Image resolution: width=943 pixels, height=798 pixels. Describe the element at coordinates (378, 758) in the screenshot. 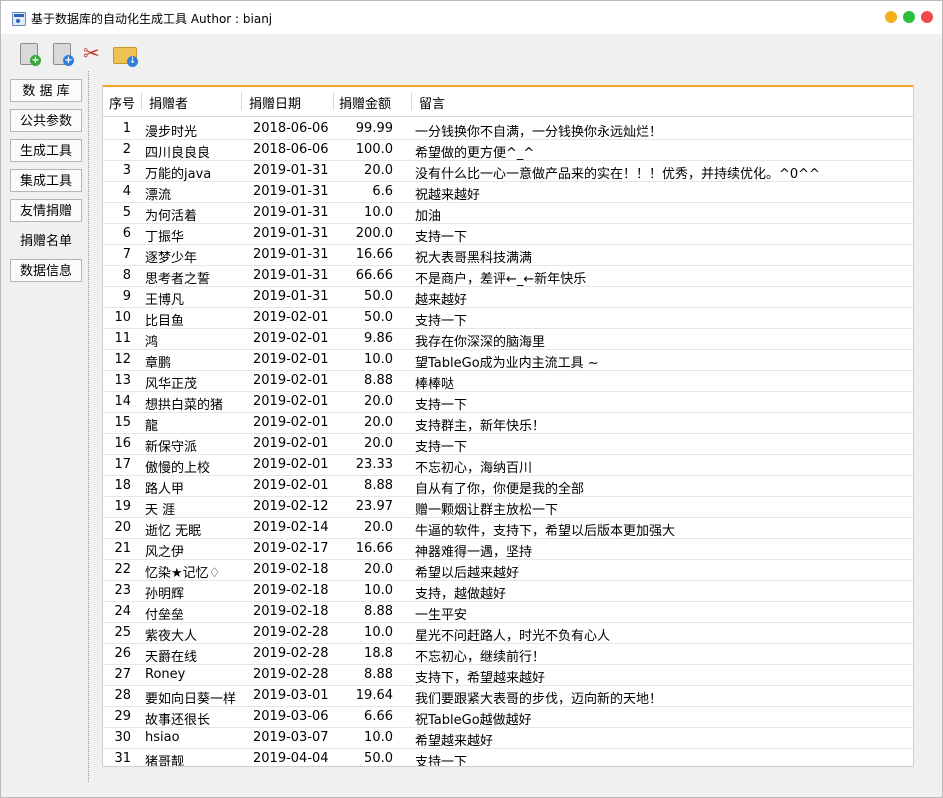

I see `cell-amount: 50.0` at that location.